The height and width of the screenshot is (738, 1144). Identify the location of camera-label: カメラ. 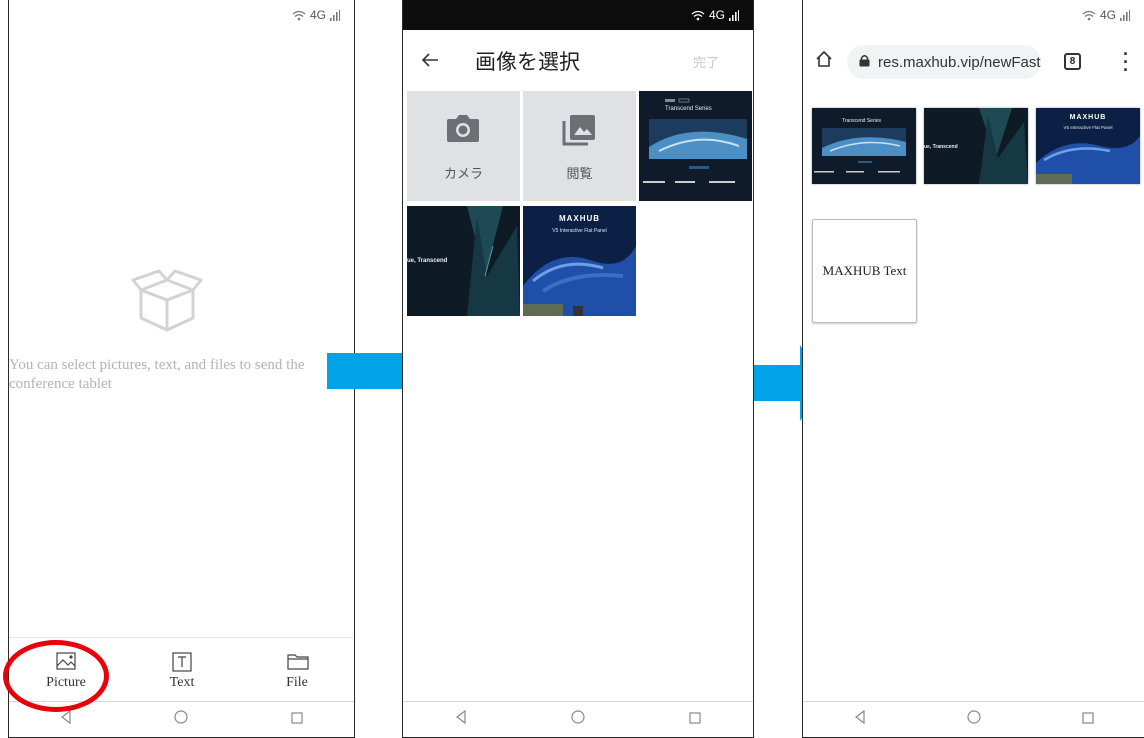
(463, 173).